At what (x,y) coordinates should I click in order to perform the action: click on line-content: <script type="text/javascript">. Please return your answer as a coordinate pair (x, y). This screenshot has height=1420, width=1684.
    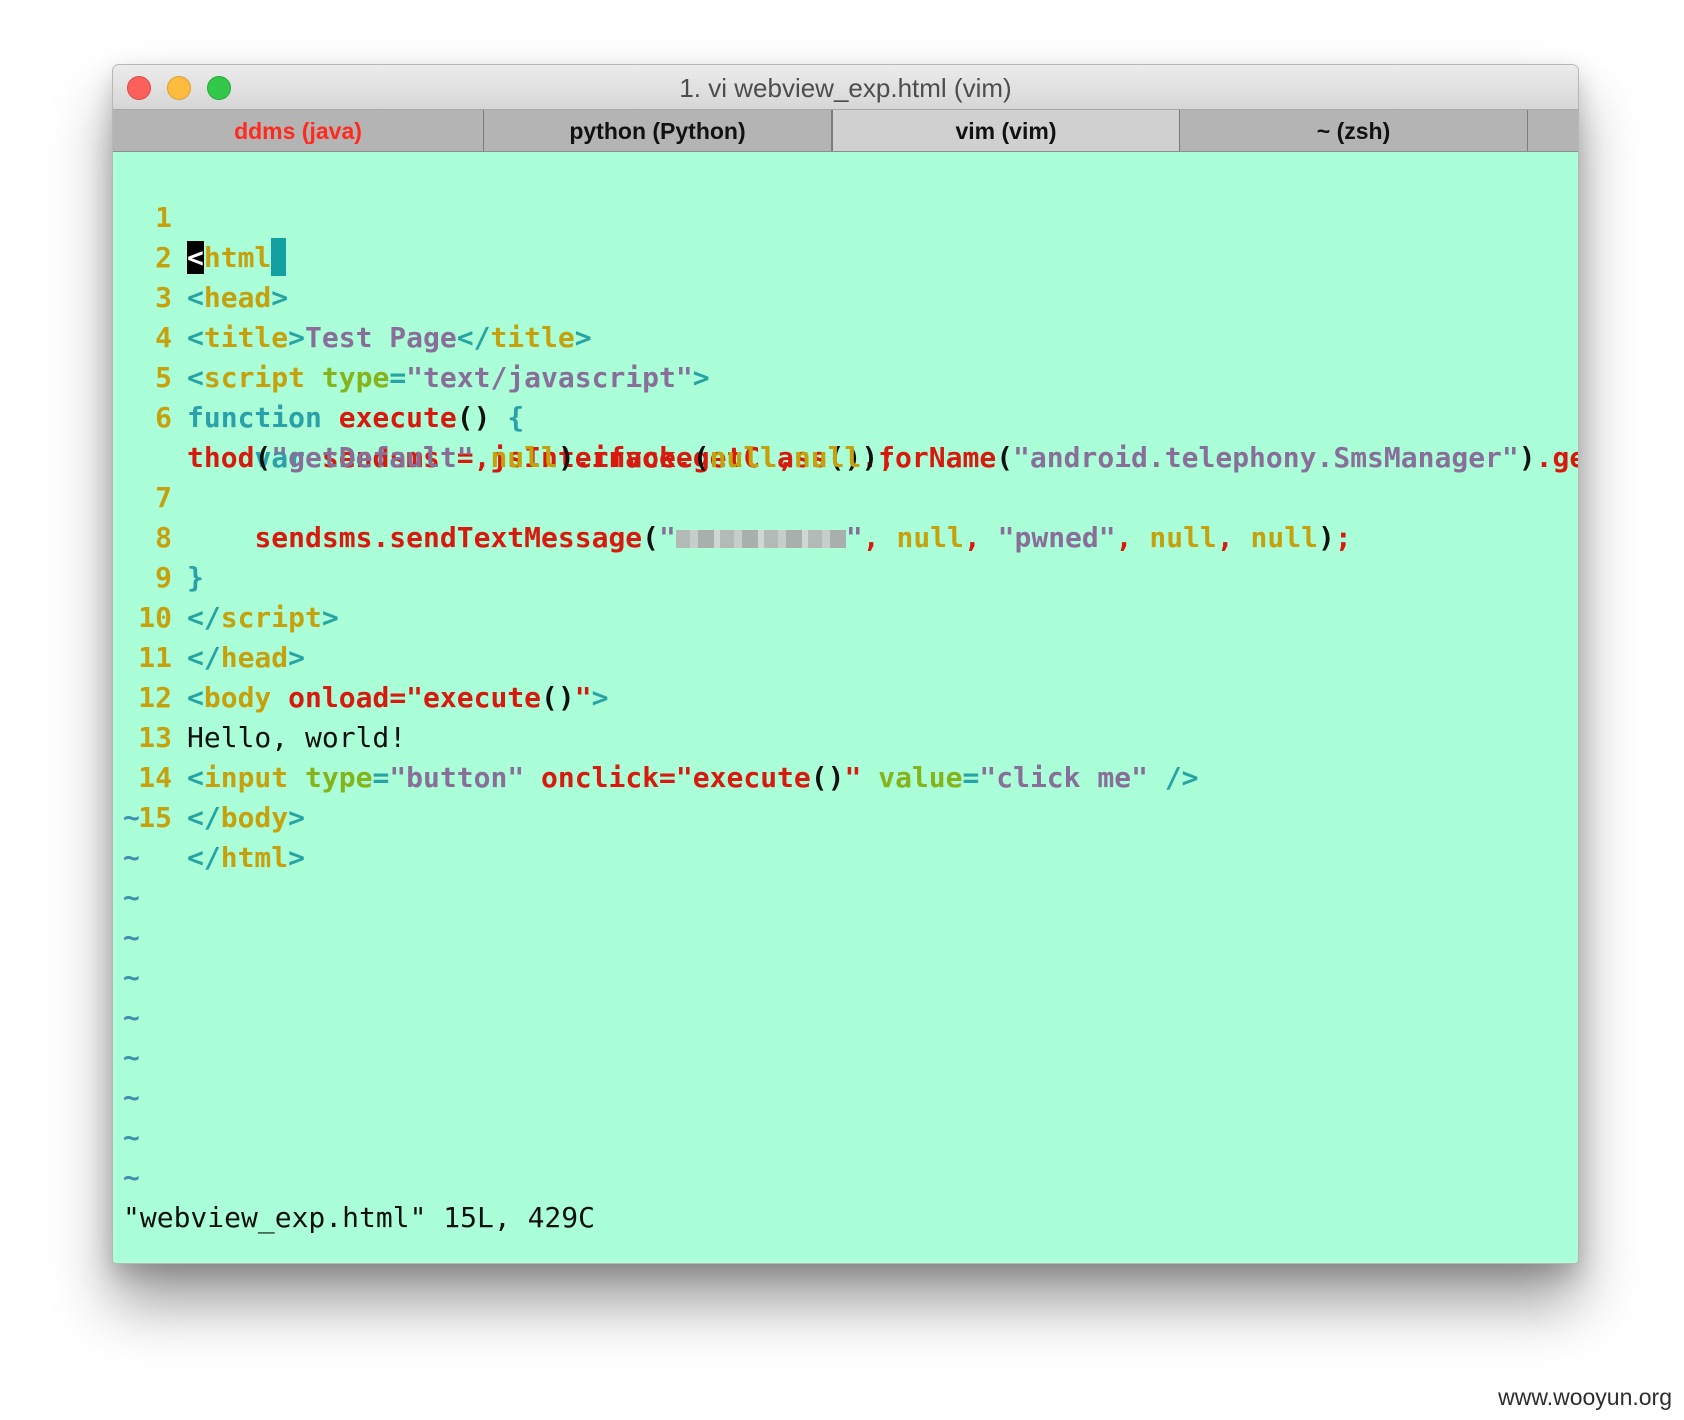
    Looking at the image, I should click on (448, 378).